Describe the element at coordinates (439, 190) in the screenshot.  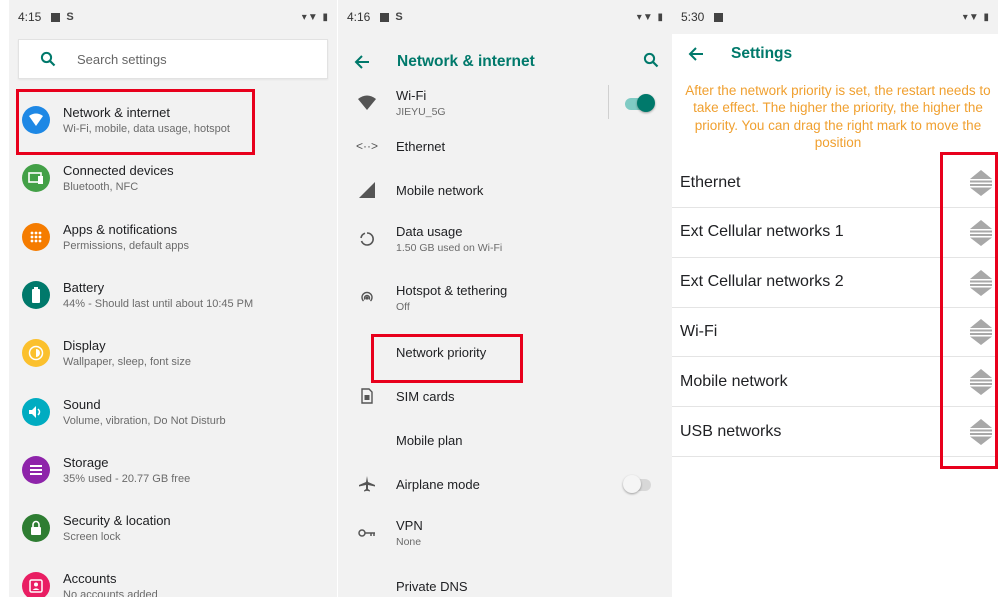
I see `network-item-text: Mobile network` at that location.